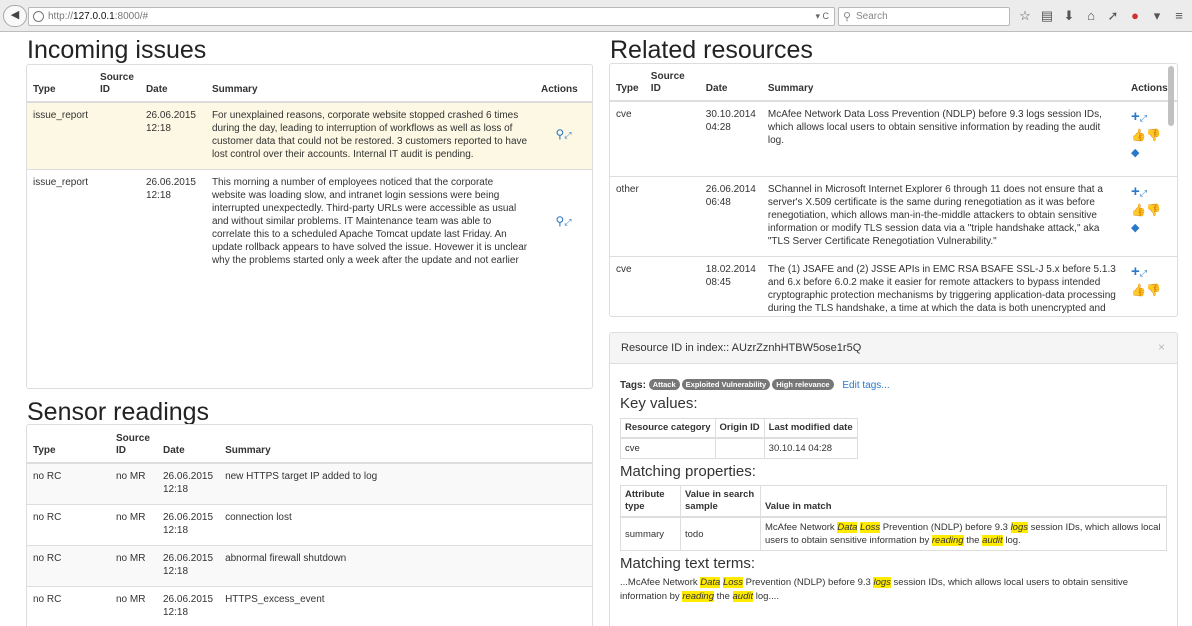 The width and height of the screenshot is (1192, 626). Describe the element at coordinates (405, 483) in the screenshot. I see `cell-summary: new HTTPS target IP added to log` at that location.